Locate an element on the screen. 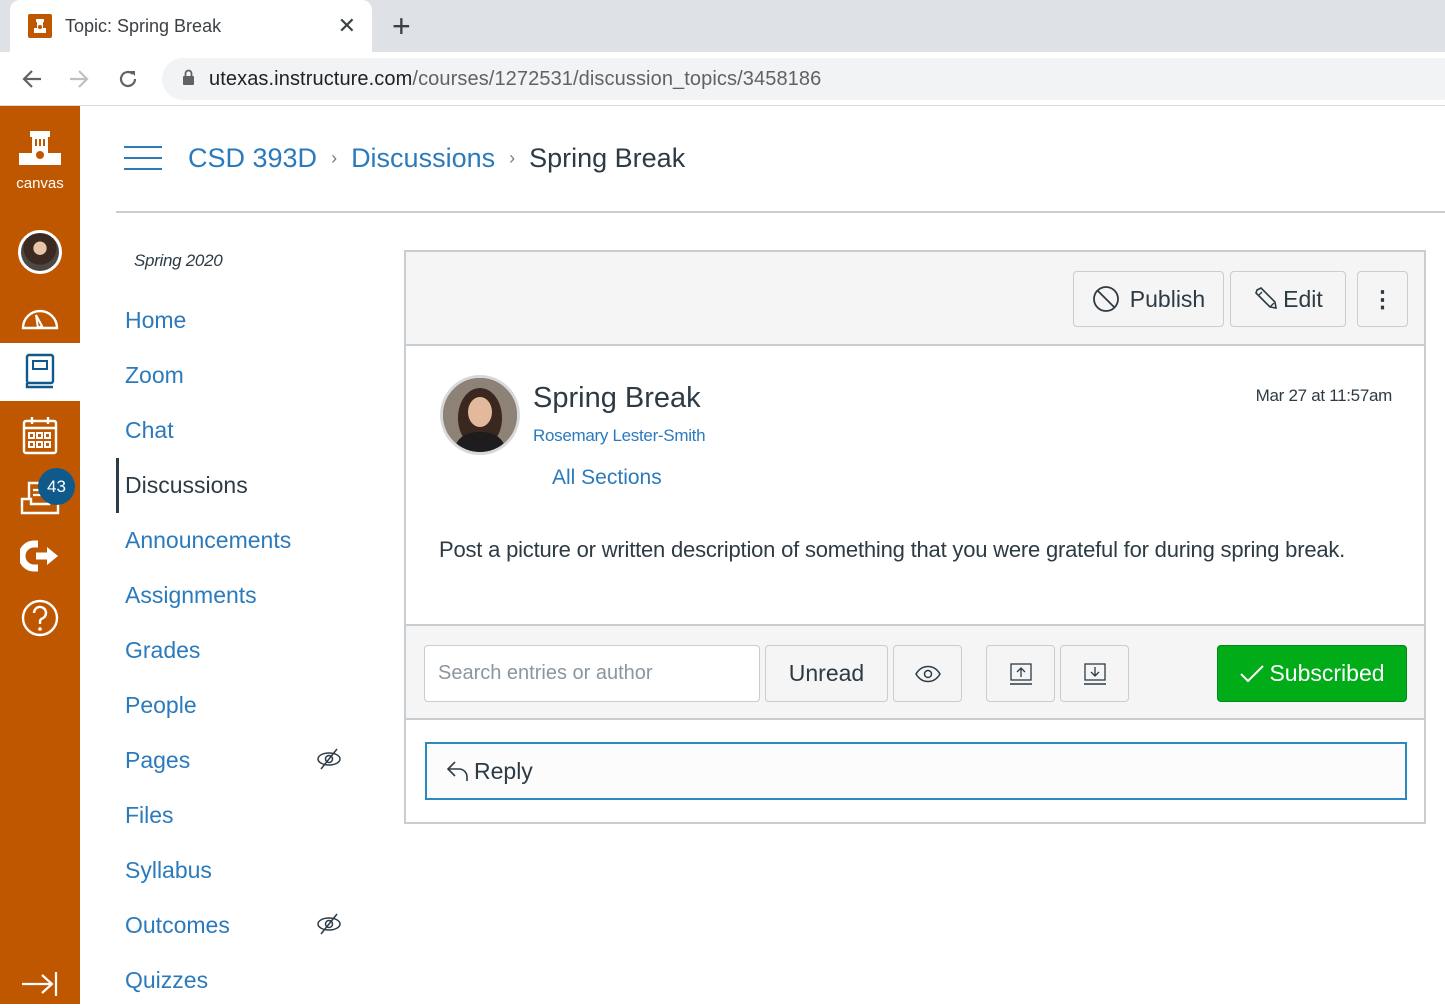 This screenshot has height=1008, width=1445. tab-close-icon: ✕ is located at coordinates (347, 26).